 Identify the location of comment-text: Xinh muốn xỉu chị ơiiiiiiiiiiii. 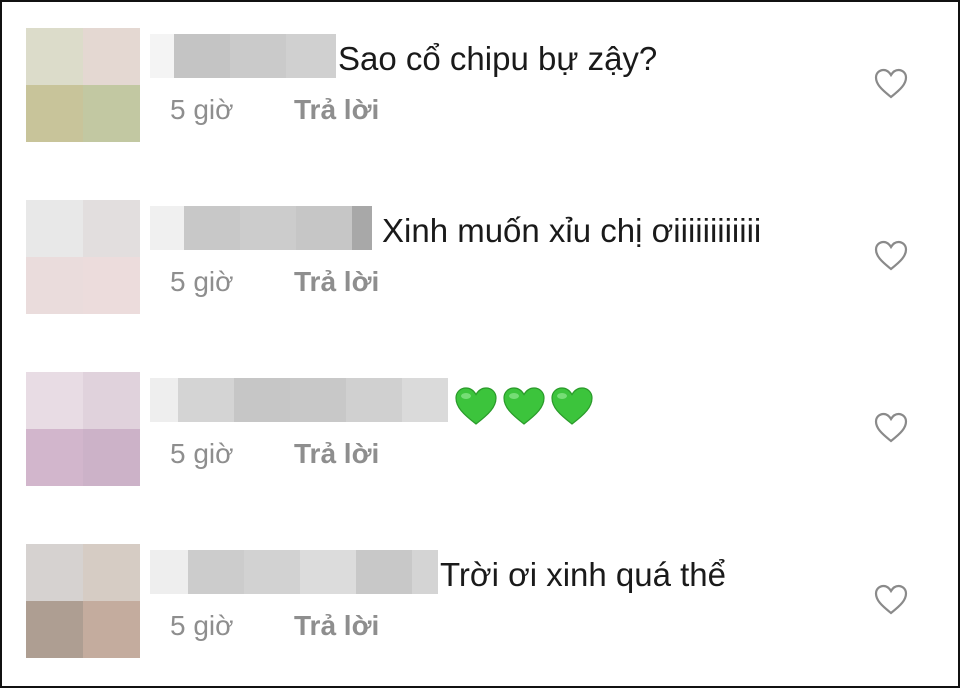
(572, 230).